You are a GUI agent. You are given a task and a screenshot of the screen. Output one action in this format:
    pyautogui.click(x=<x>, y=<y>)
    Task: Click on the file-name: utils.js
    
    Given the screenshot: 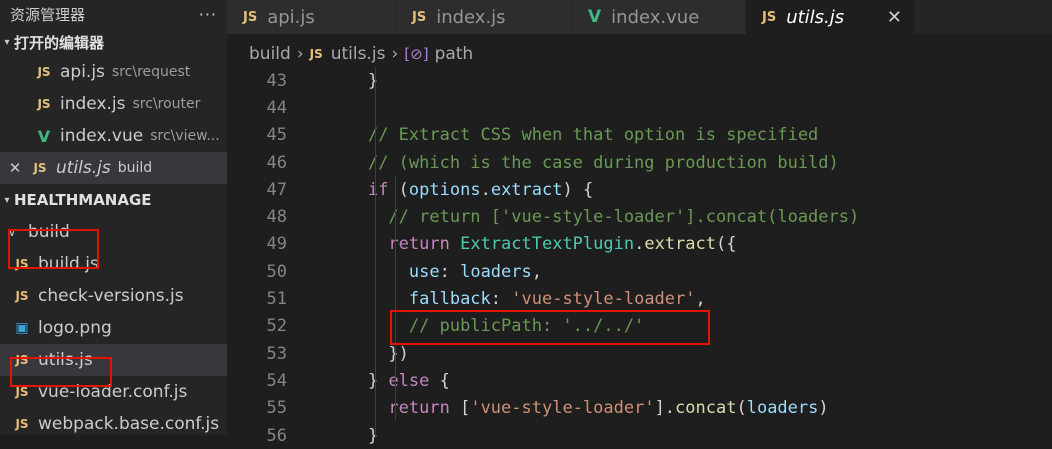 What is the action you would take?
    pyautogui.click(x=65, y=360)
    